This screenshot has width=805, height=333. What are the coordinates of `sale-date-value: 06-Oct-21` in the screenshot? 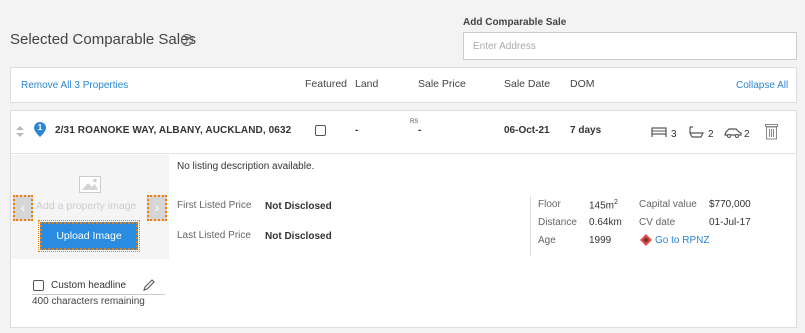 It's located at (527, 130).